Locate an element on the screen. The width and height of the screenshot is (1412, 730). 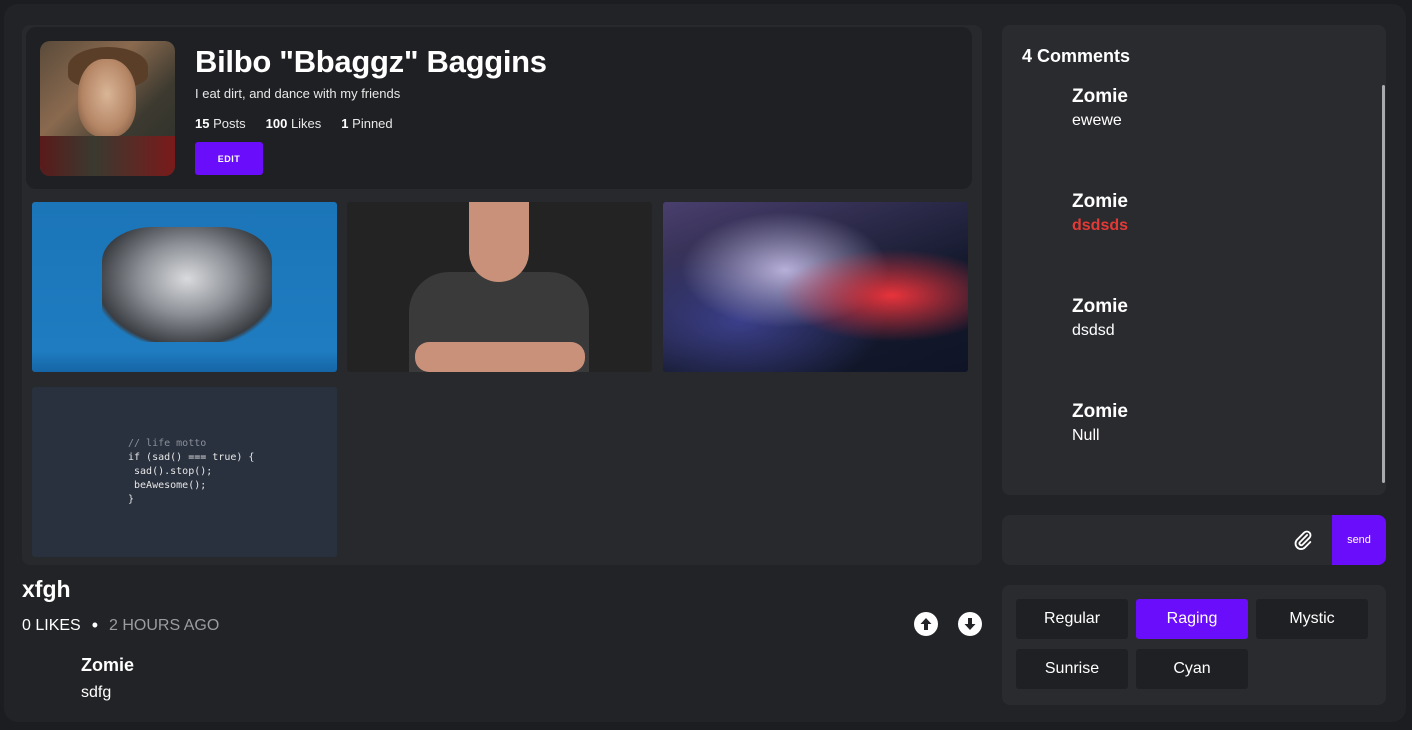
comment-text: Null is located at coordinates (1086, 435).